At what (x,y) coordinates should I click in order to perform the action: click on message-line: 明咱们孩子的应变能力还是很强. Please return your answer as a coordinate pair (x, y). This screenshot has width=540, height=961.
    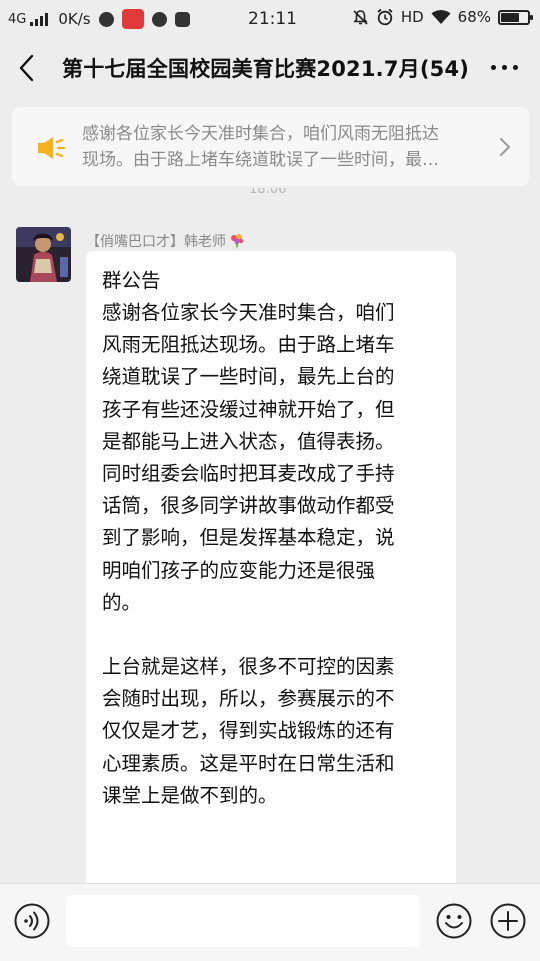
    Looking at the image, I should click on (239, 570).